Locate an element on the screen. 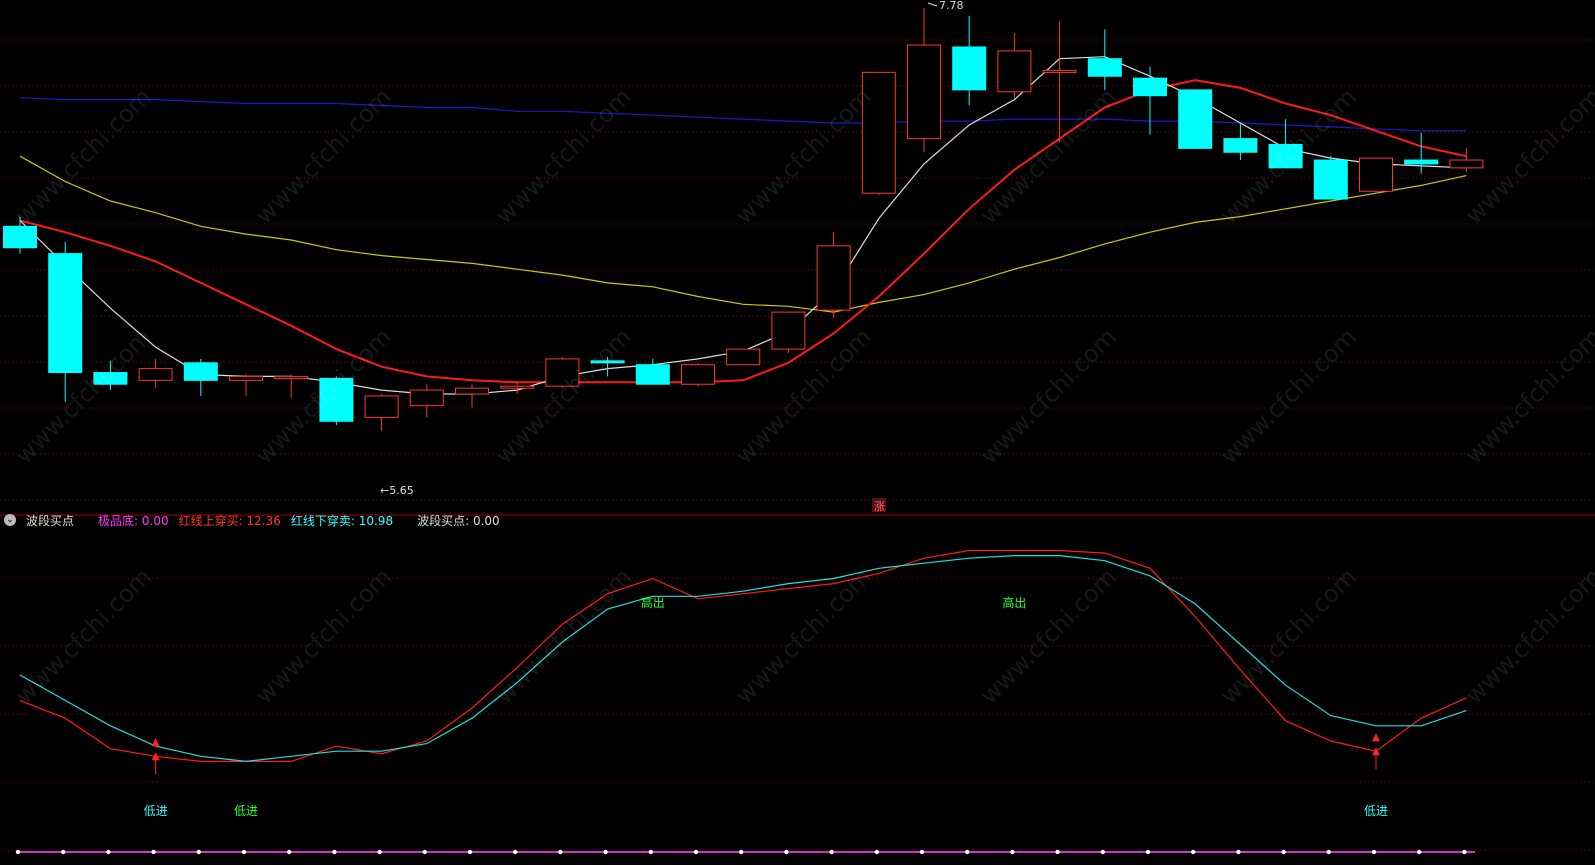 The image size is (1595, 865). indicator-name: 波段买点 is located at coordinates (50, 520).